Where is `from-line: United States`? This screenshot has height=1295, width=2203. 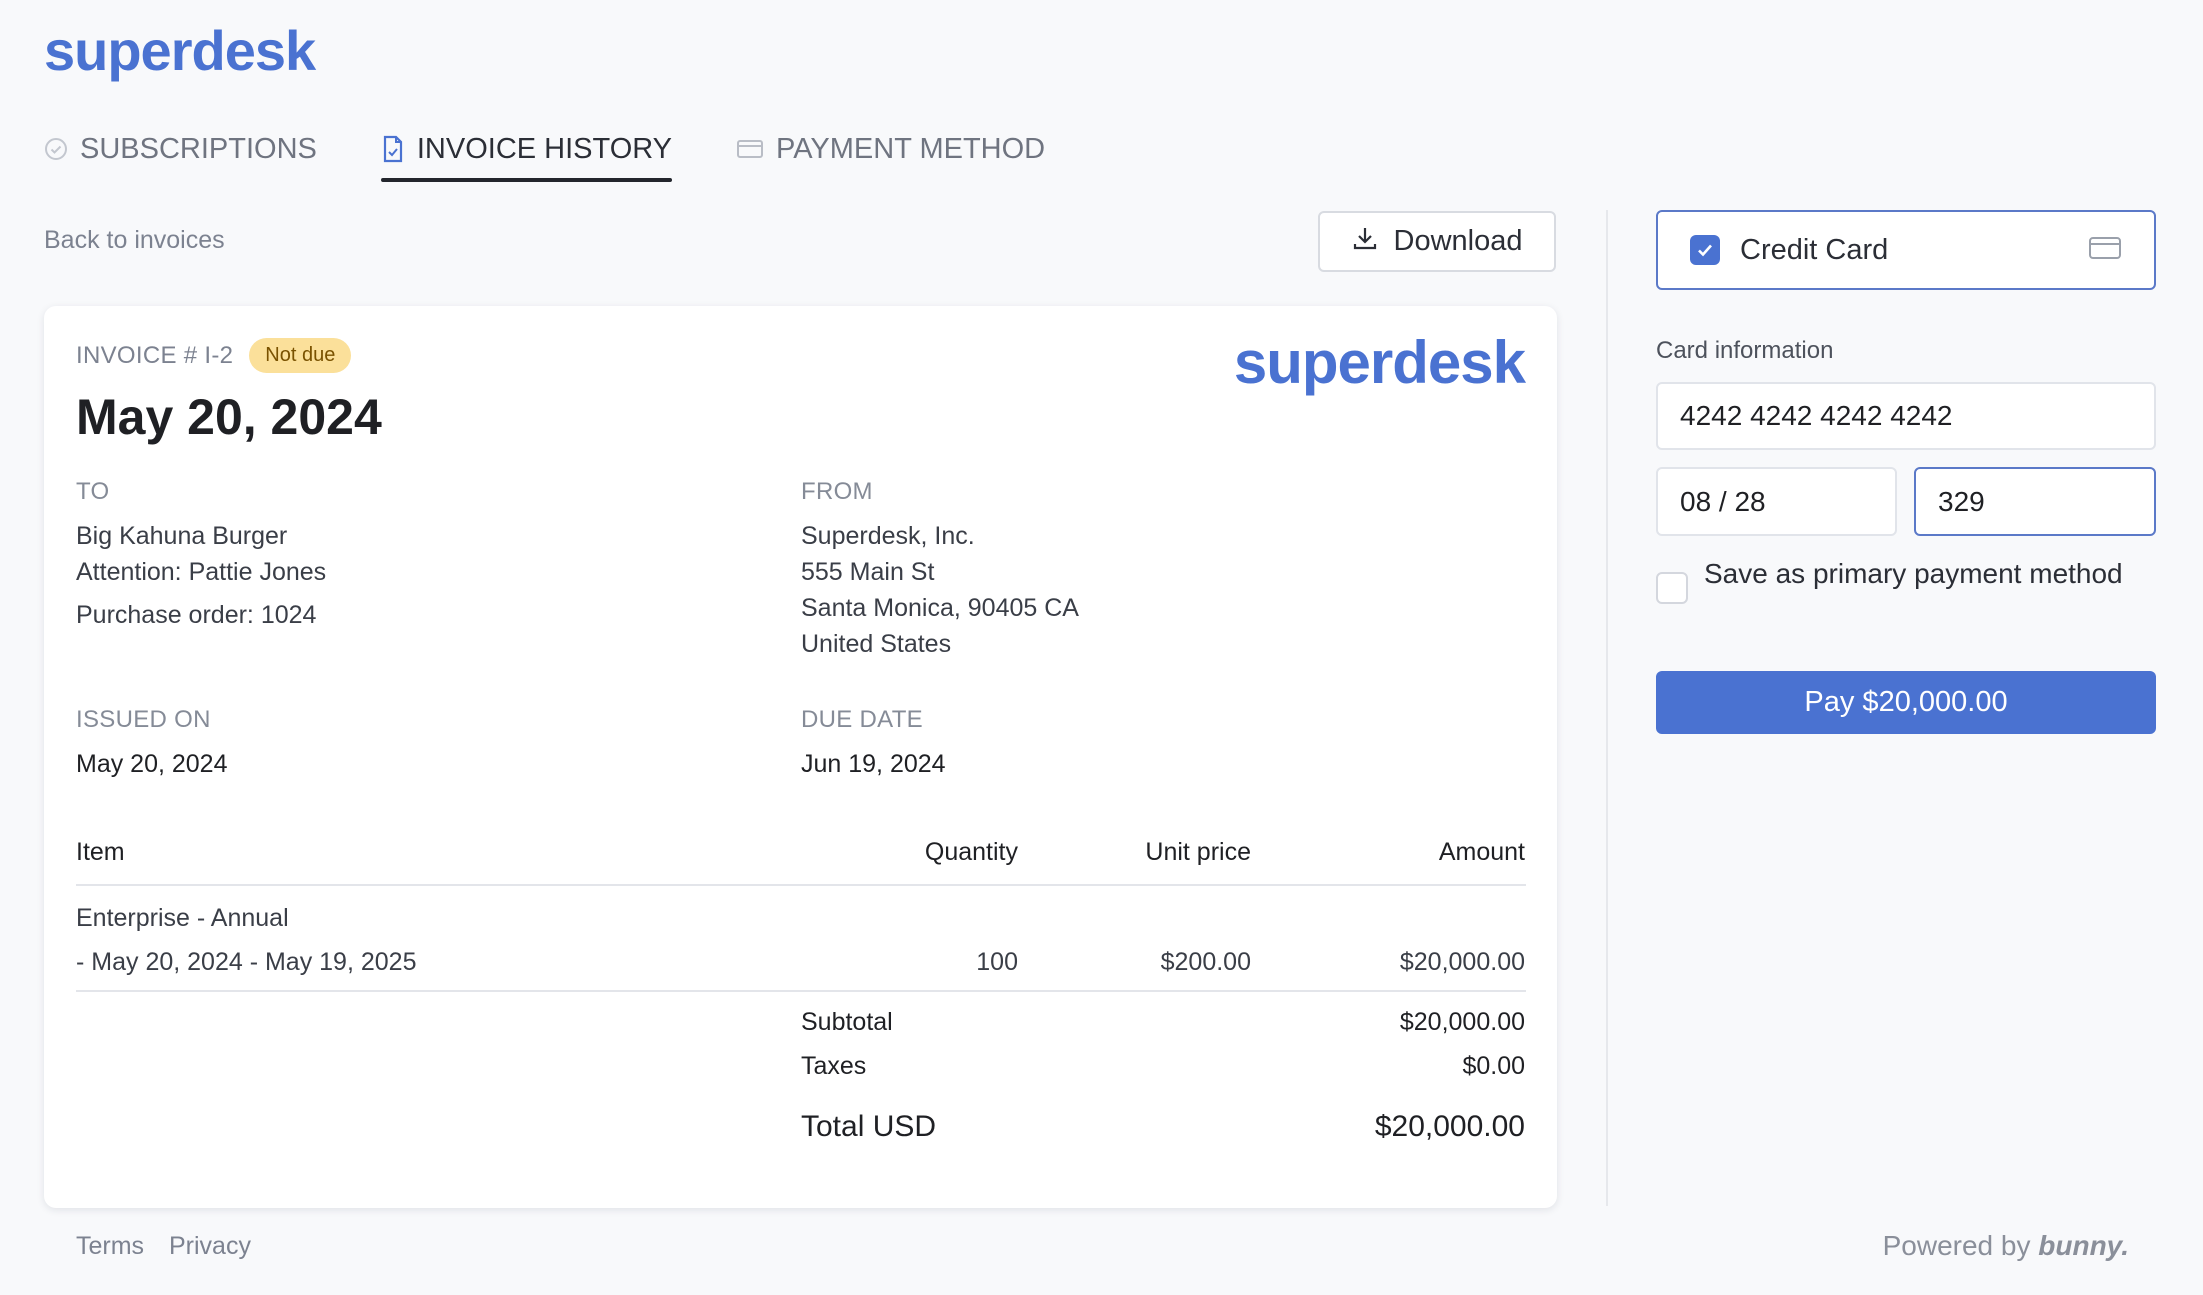 from-line: United States is located at coordinates (876, 644).